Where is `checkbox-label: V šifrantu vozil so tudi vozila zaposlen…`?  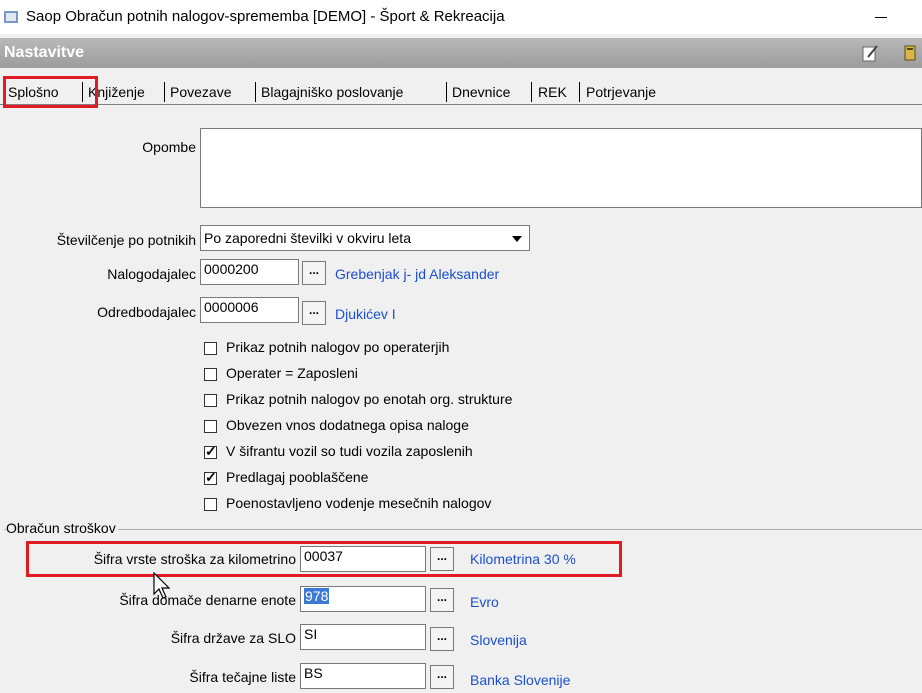
checkbox-label: V šifrantu vozil so tudi vozila zaposlen… is located at coordinates (349, 451).